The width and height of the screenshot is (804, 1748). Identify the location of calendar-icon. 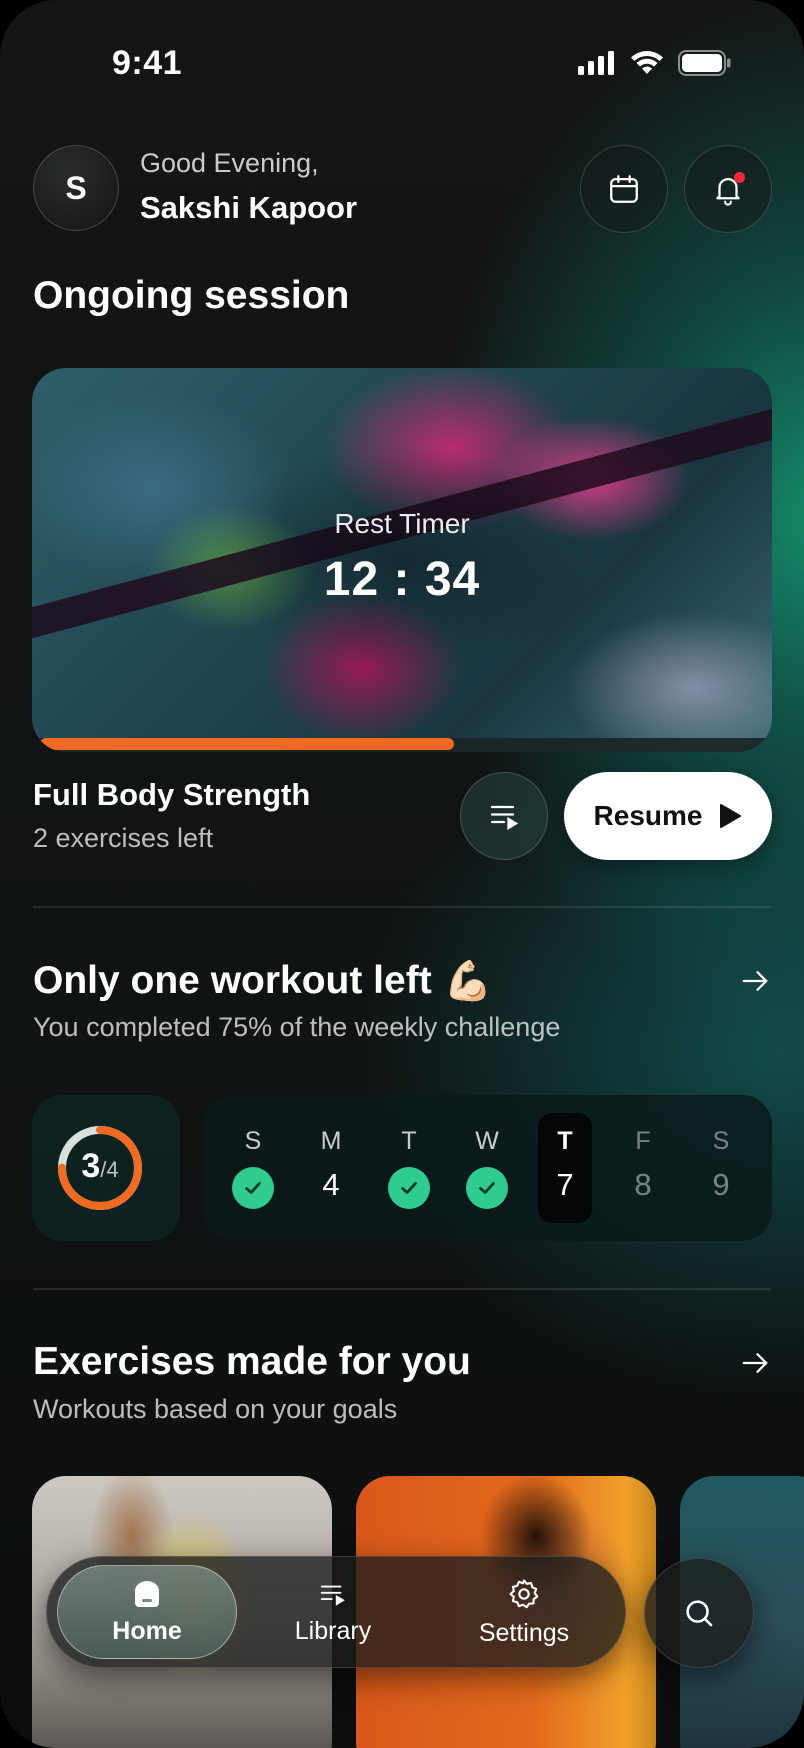
(624, 189).